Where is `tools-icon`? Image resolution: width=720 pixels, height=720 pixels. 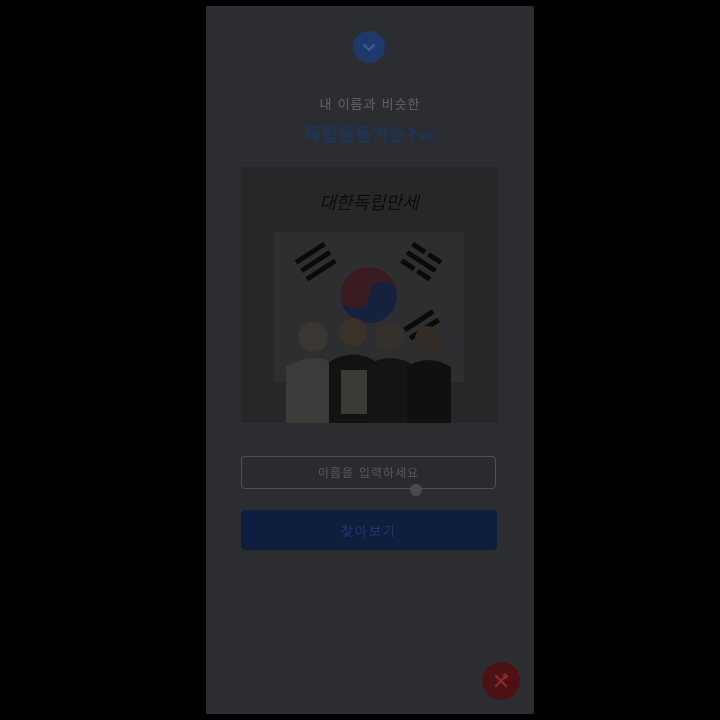
tools-icon is located at coordinates (501, 680).